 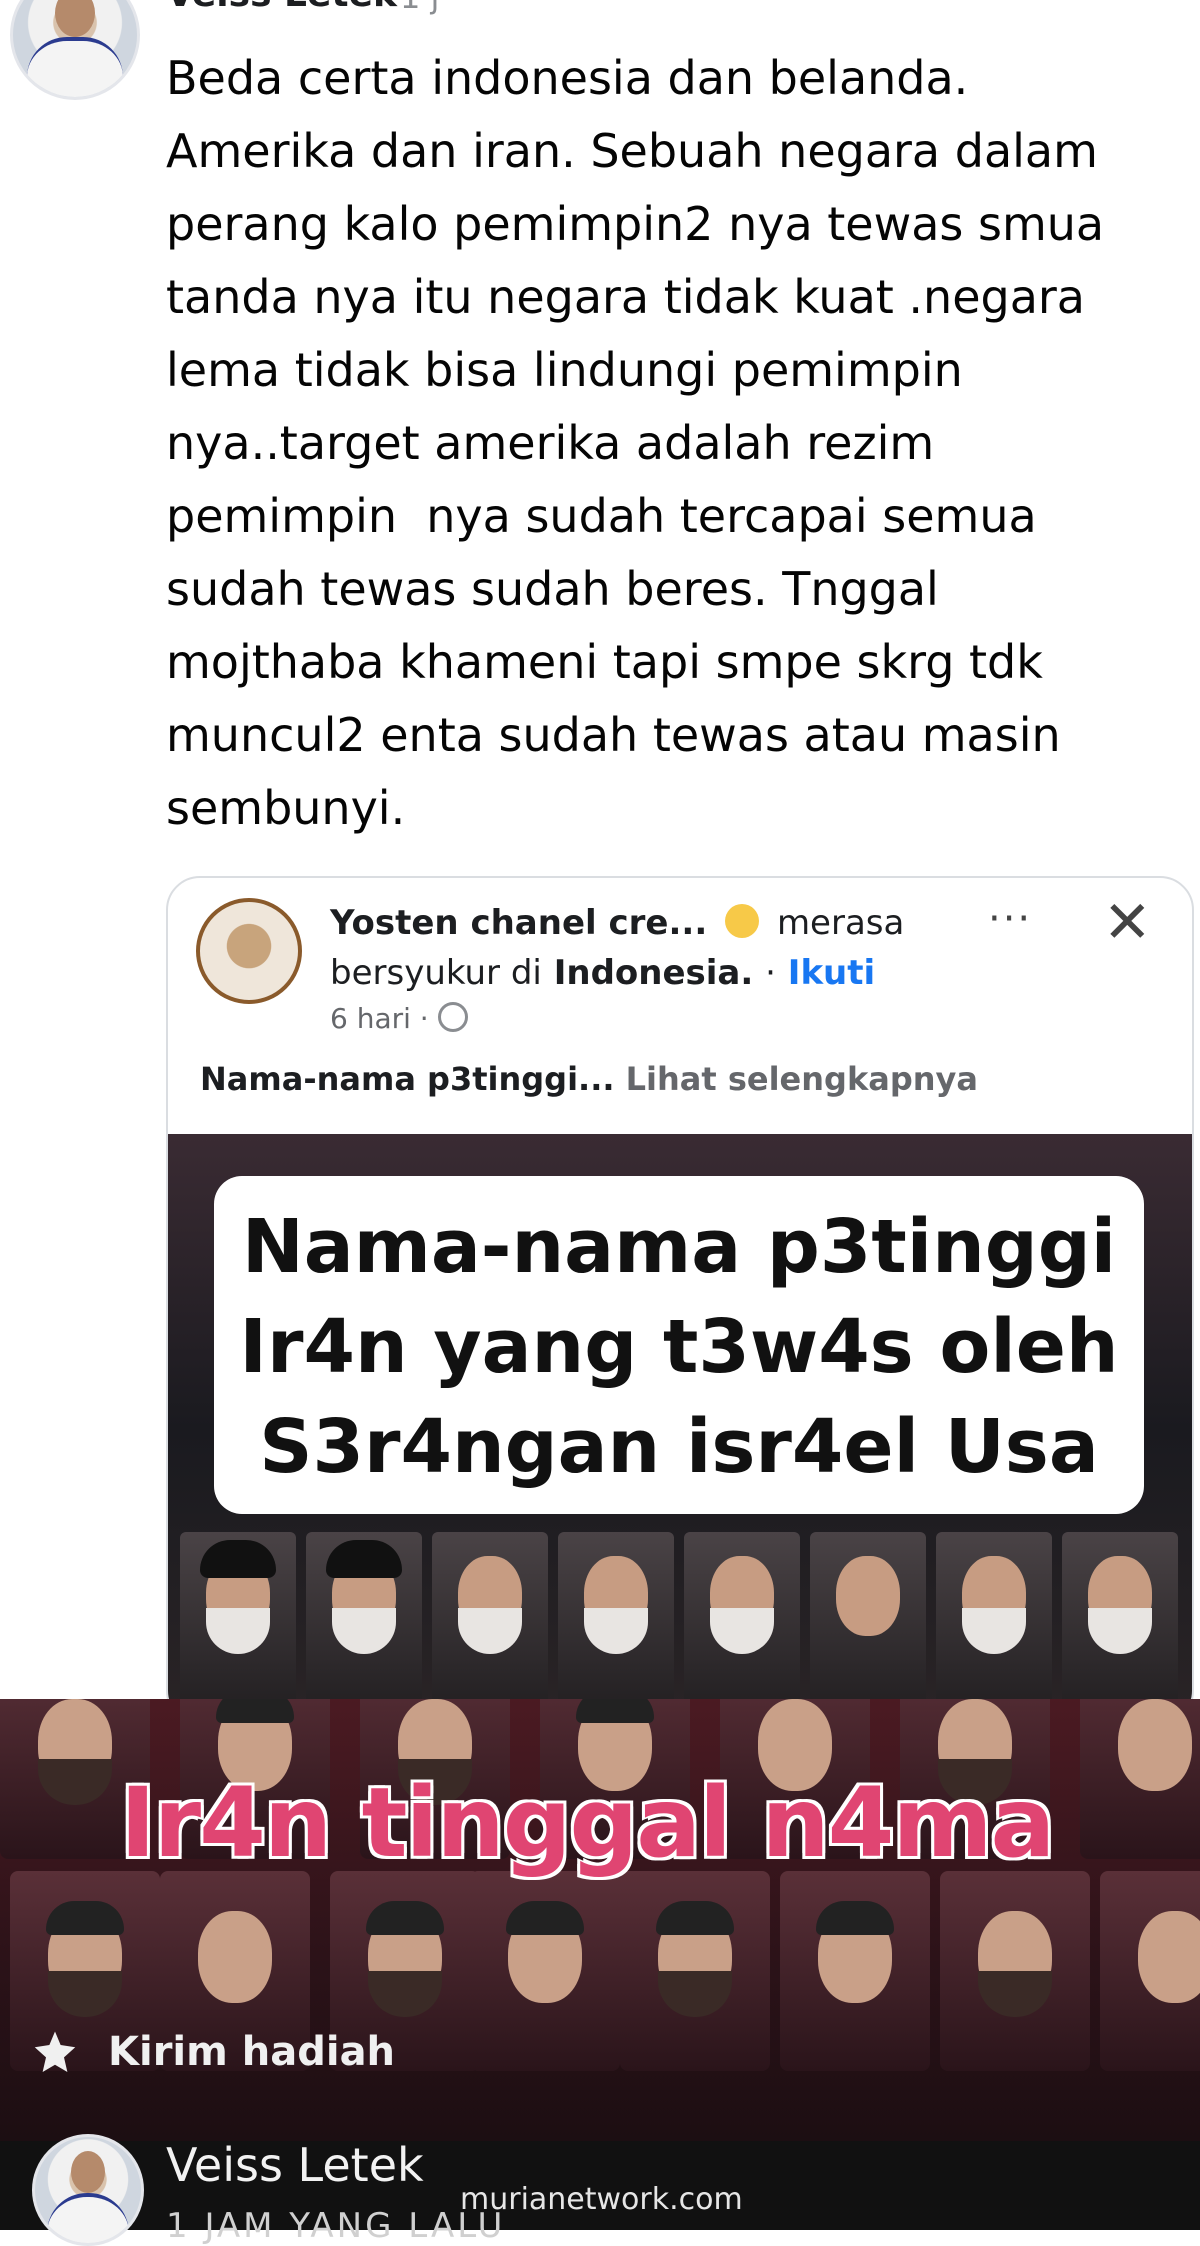 I want to click on location-link: Indonesia., so click(x=654, y=973).